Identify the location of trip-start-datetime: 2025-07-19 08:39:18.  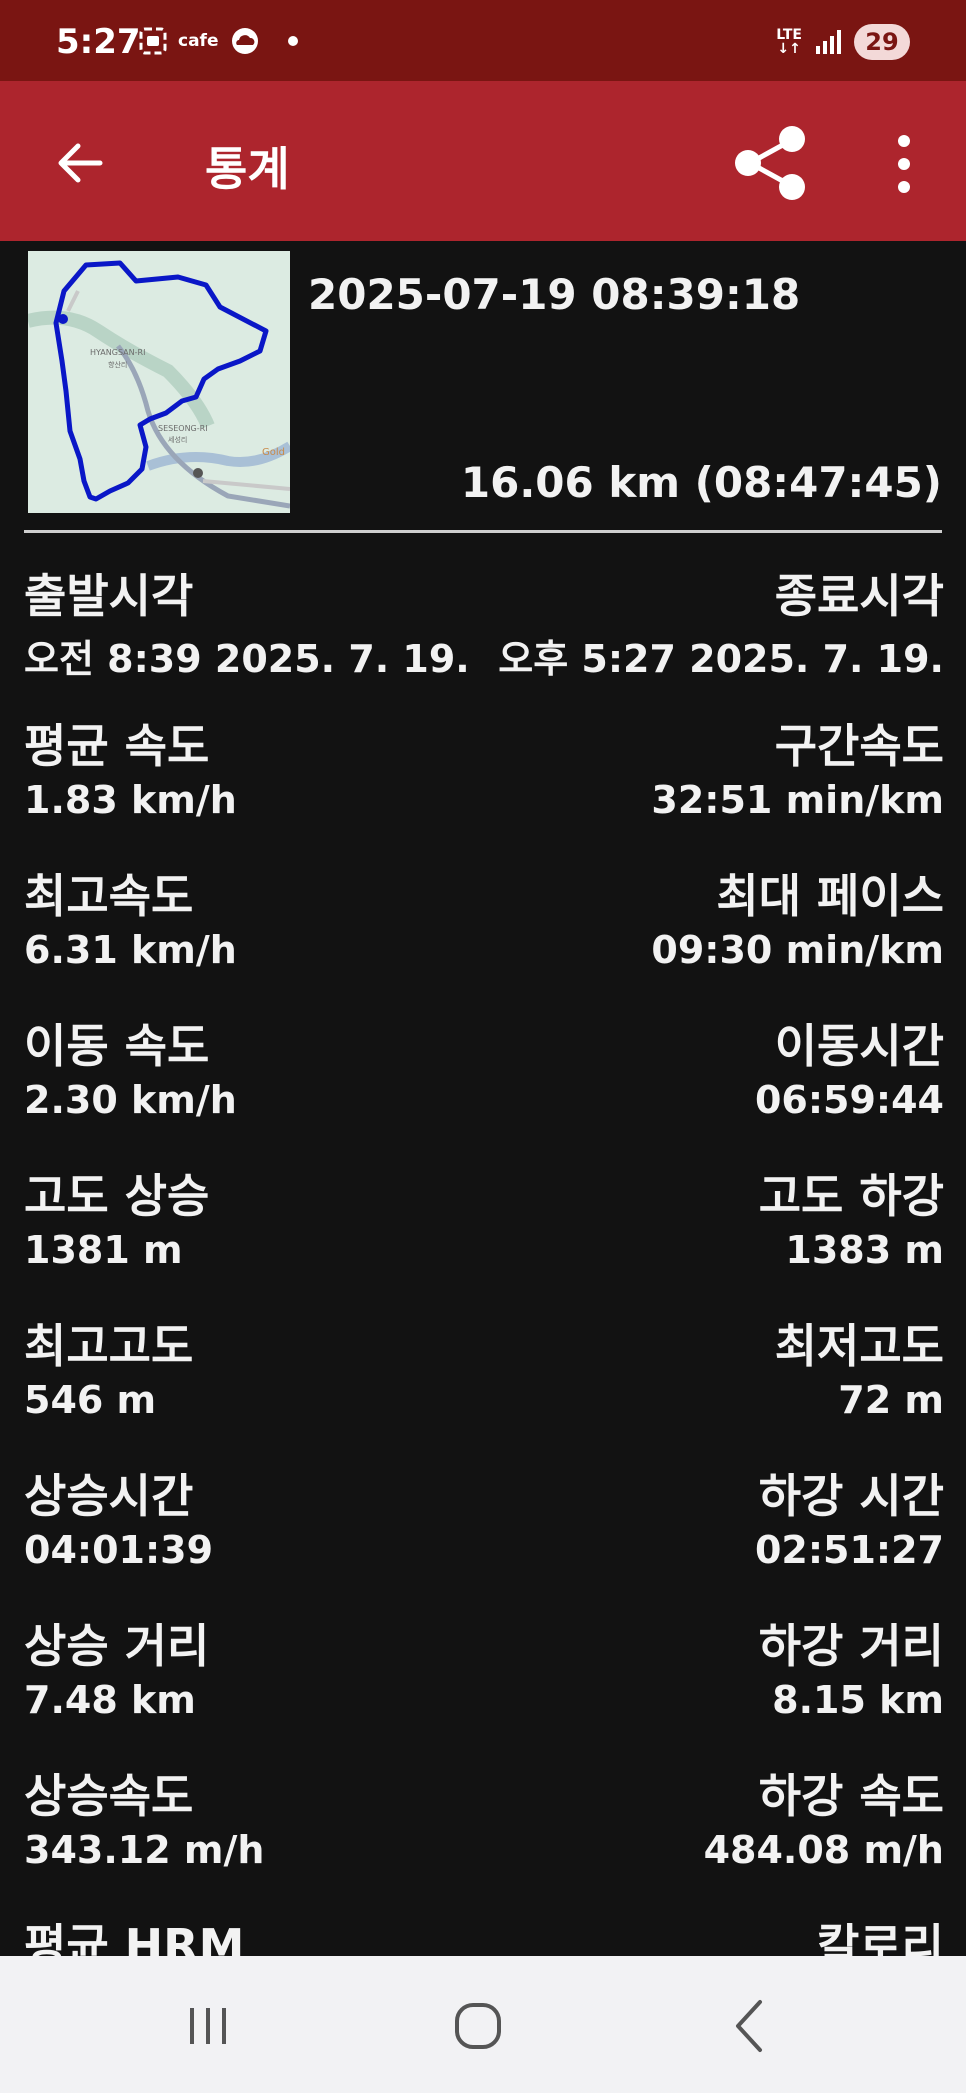
(554, 294).